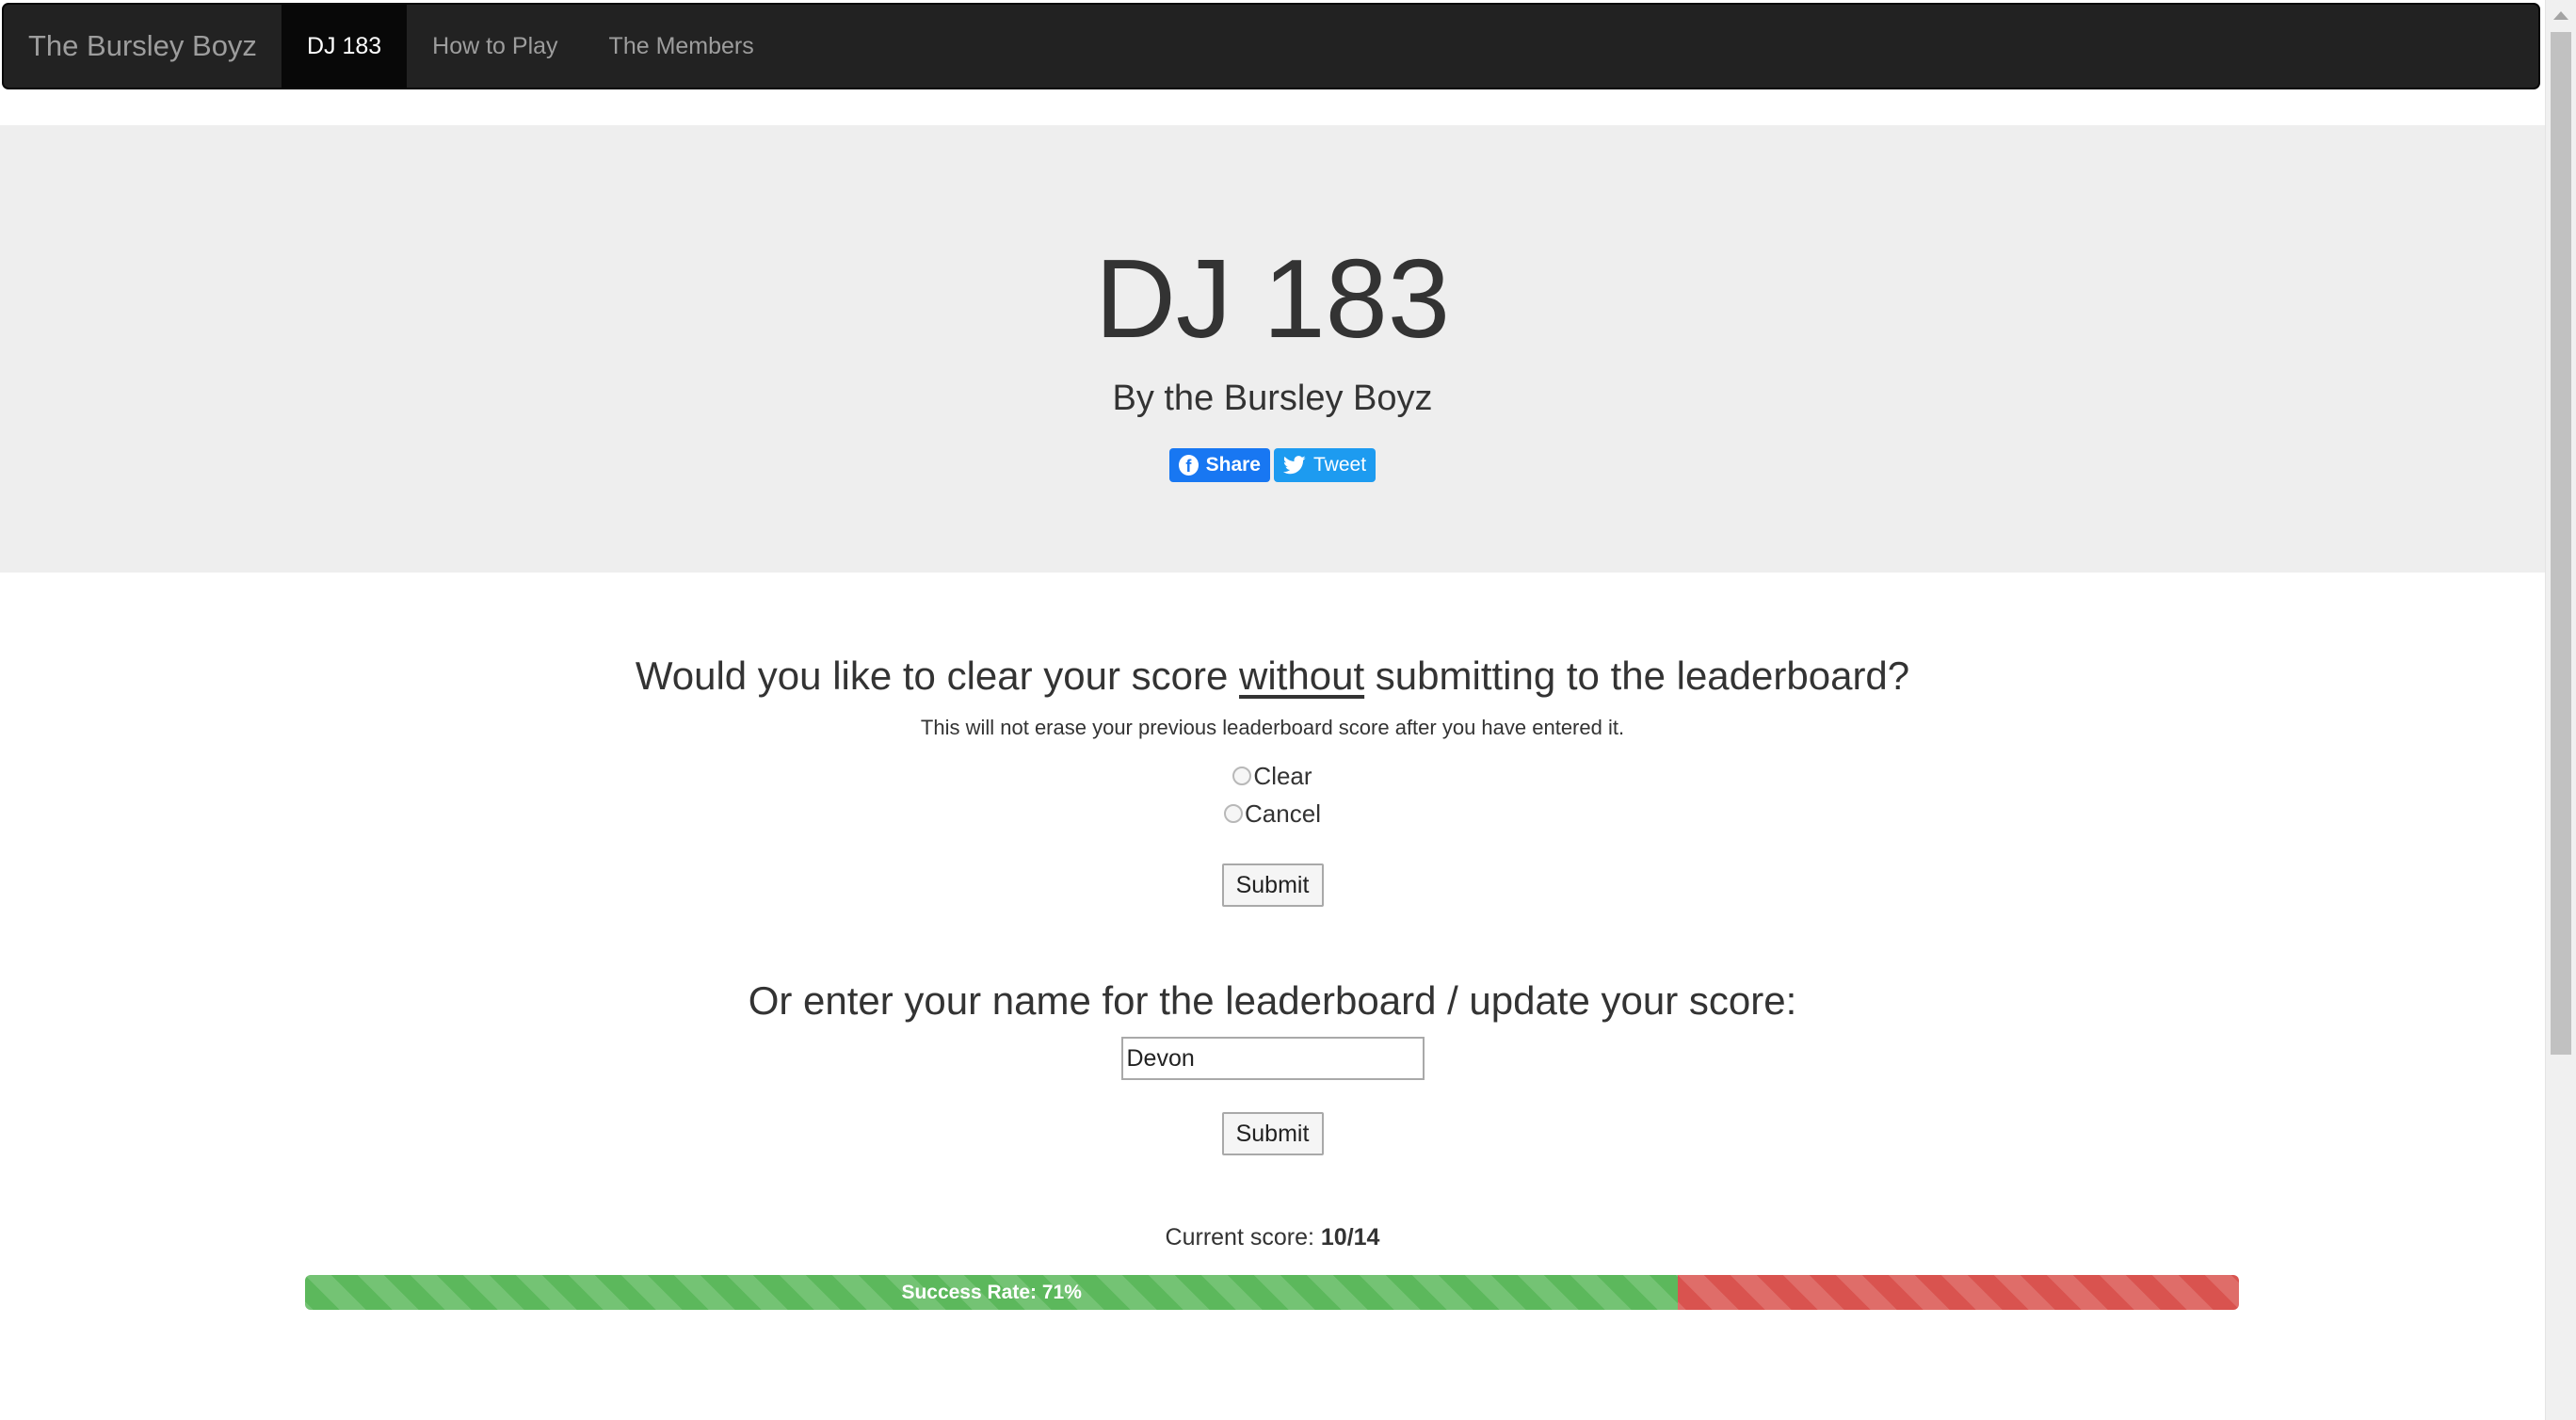 The image size is (2576, 1420). Describe the element at coordinates (1272, 299) in the screenshot. I see `page-title: DJ 183` at that location.